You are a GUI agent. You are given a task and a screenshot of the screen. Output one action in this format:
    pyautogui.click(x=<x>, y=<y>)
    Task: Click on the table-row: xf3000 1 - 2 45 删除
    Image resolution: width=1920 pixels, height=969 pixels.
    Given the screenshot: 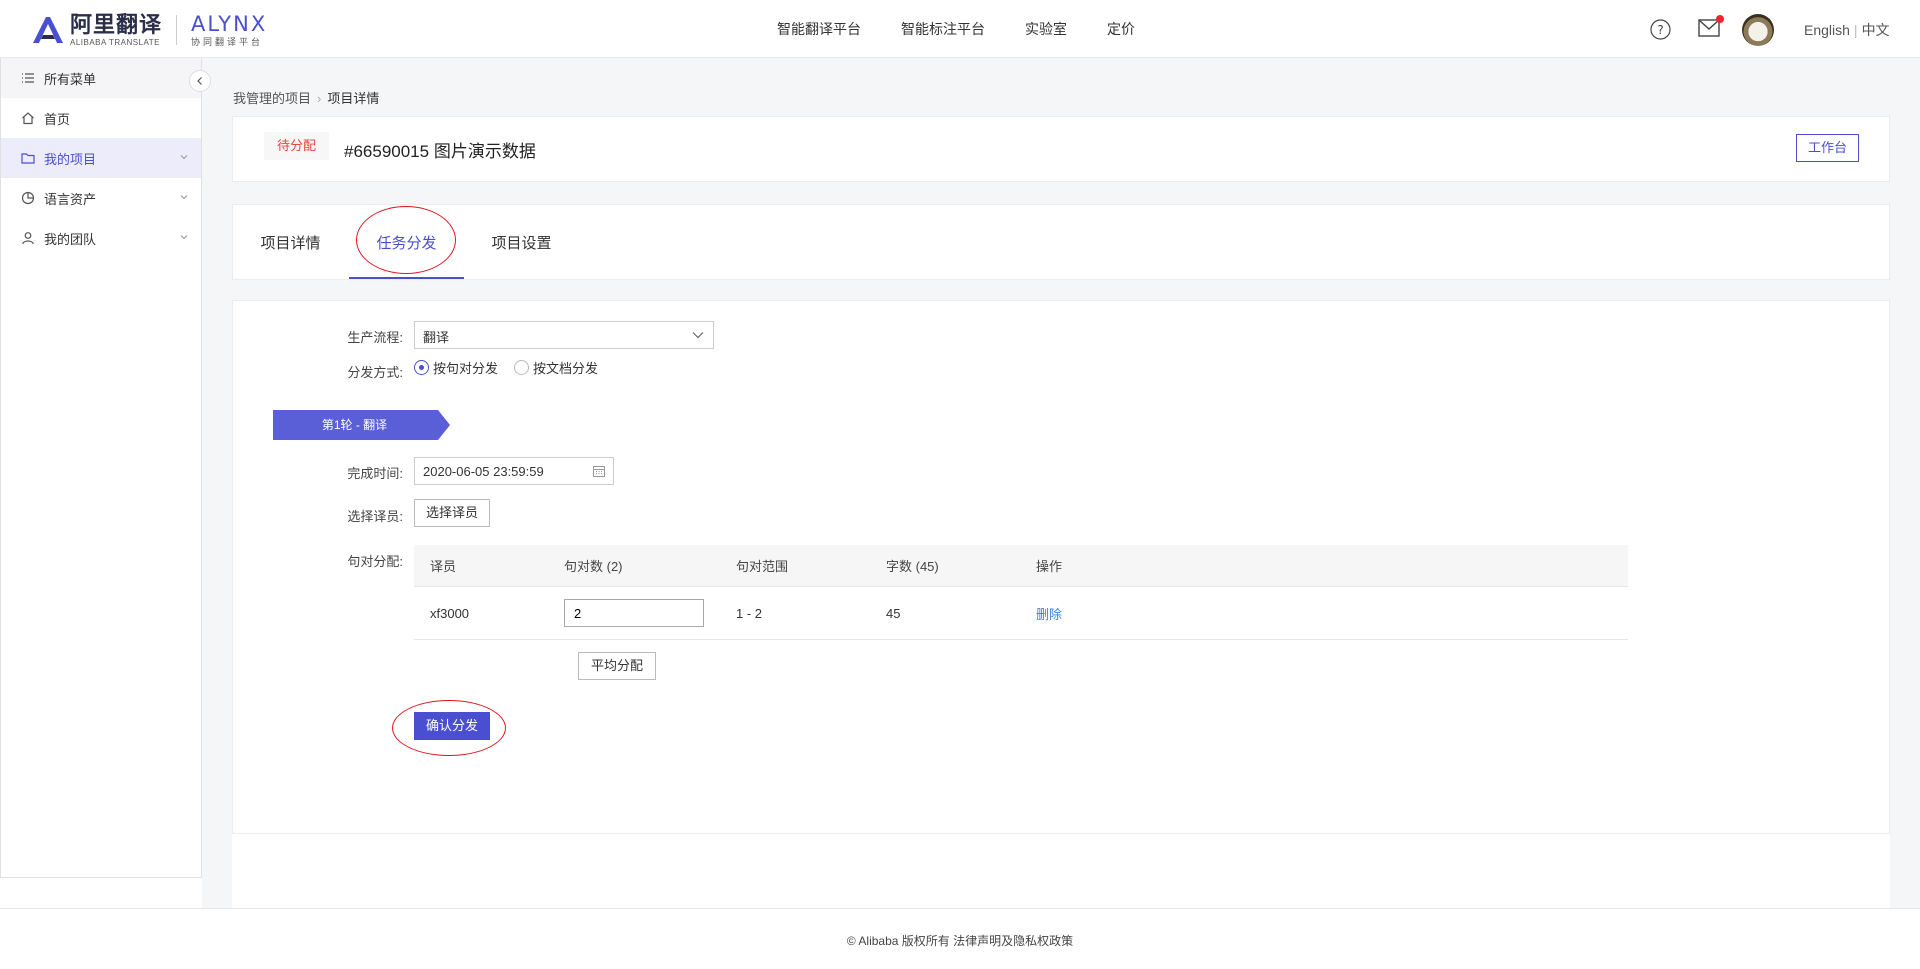 What is the action you would take?
    pyautogui.click(x=1021, y=613)
    